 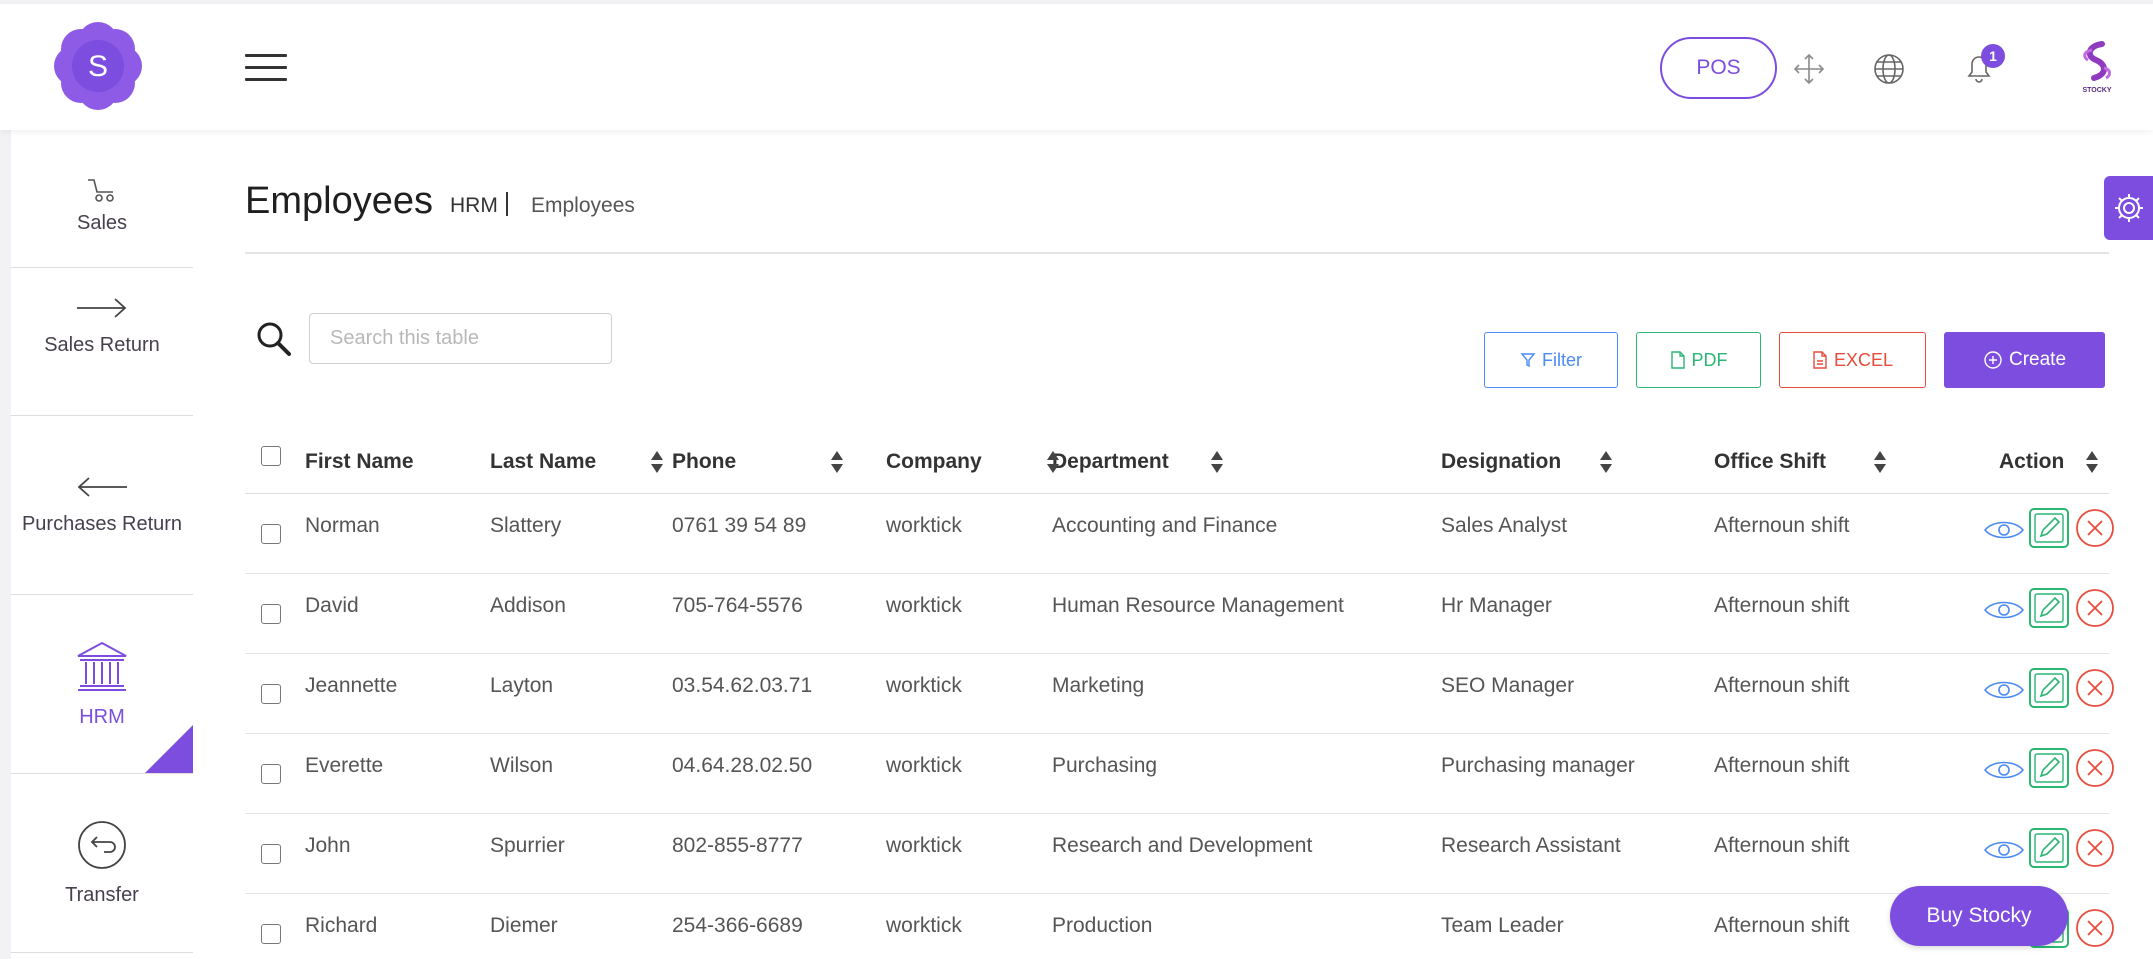 What do you see at coordinates (266, 69) in the screenshot?
I see `menu-icon` at bounding box center [266, 69].